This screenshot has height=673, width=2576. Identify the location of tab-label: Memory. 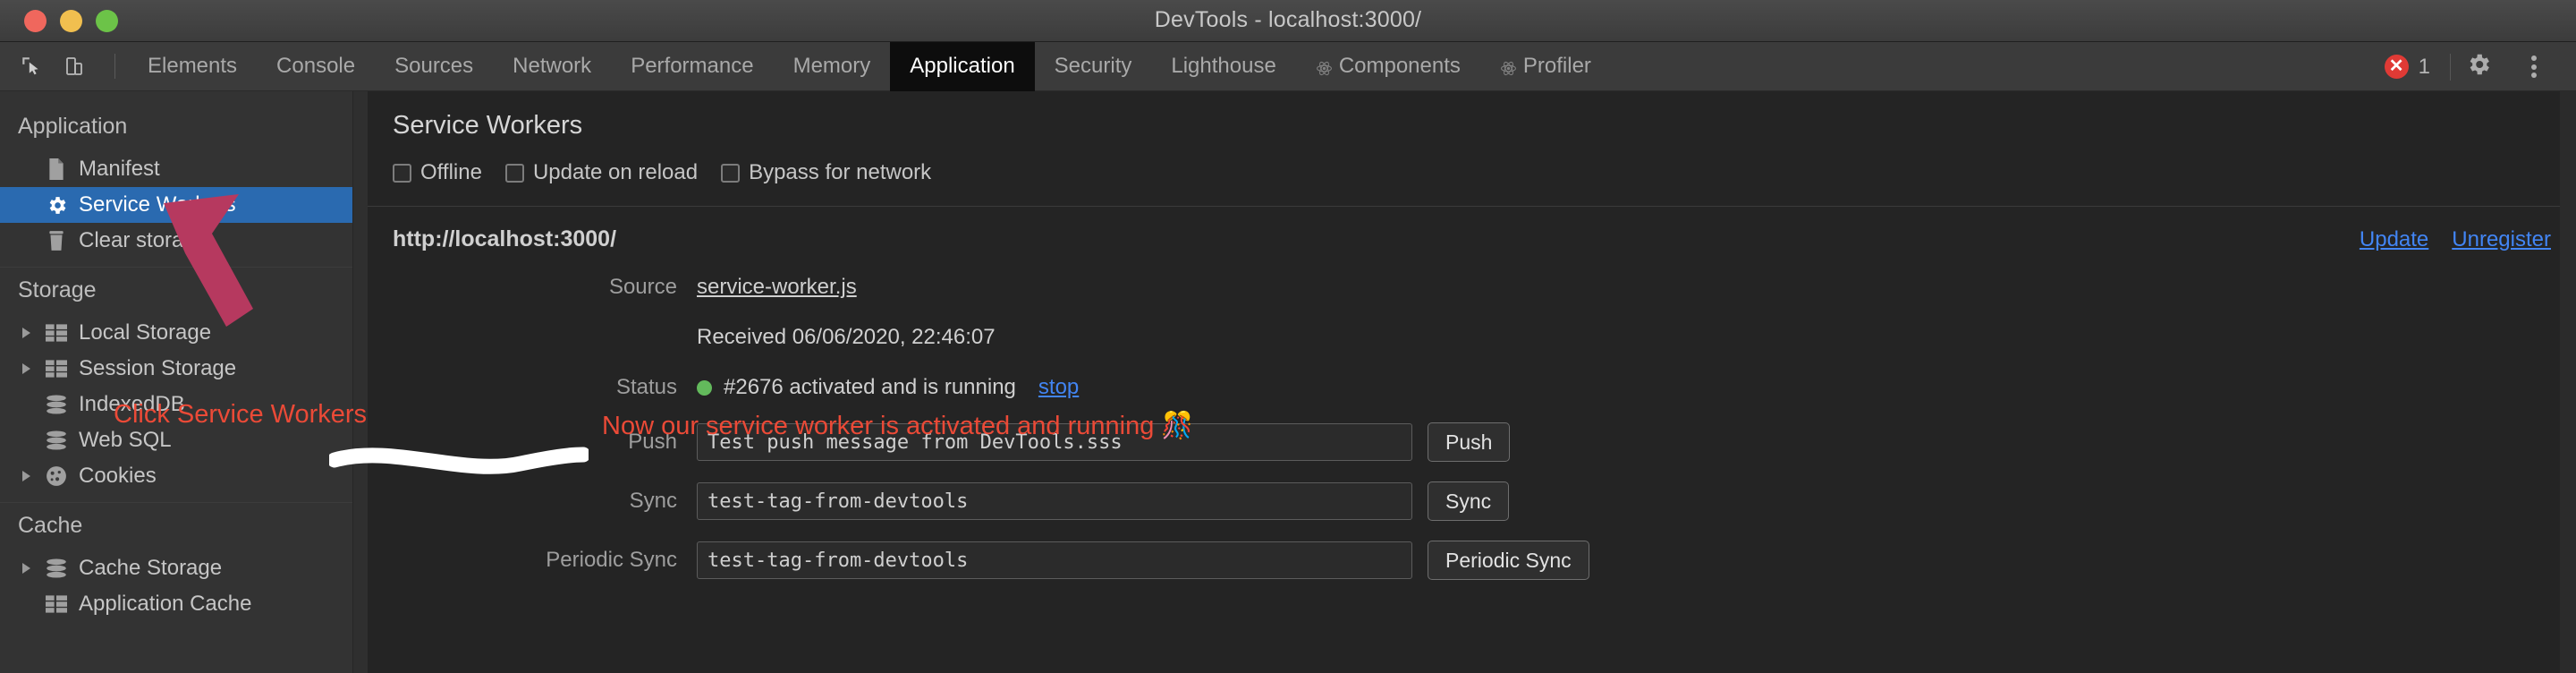
(831, 66).